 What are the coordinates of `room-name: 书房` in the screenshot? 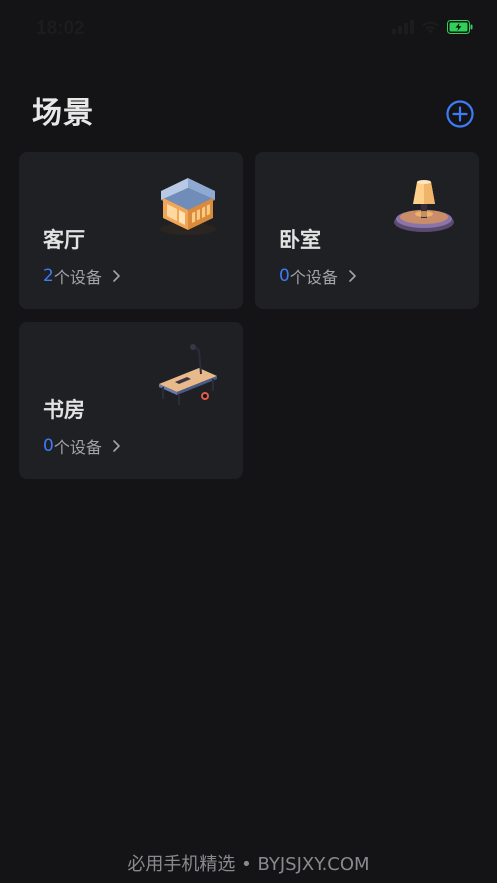 It's located at (64, 410).